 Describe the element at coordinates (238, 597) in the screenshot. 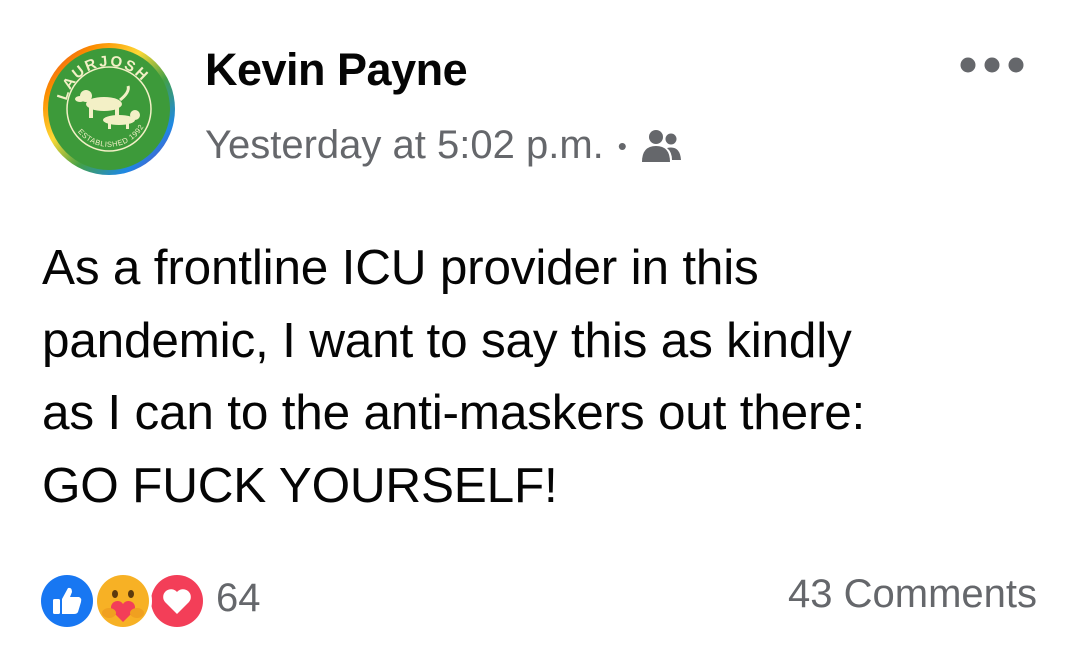

I see `reaction-count: 64` at that location.